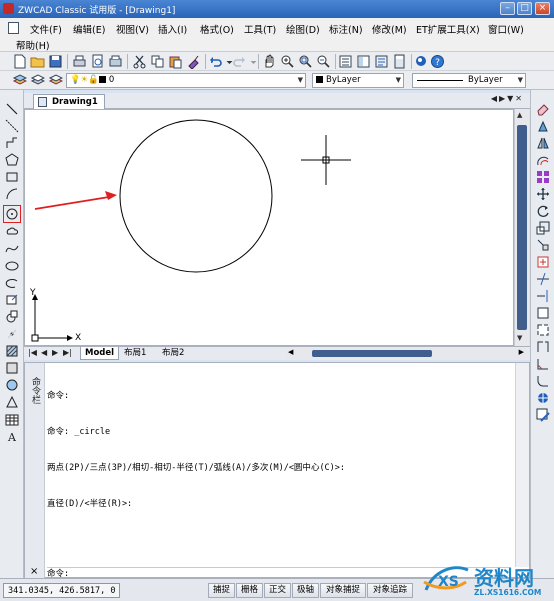  Describe the element at coordinates (12, 283) in the screenshot. I see `ellipse-arc-icon` at that location.